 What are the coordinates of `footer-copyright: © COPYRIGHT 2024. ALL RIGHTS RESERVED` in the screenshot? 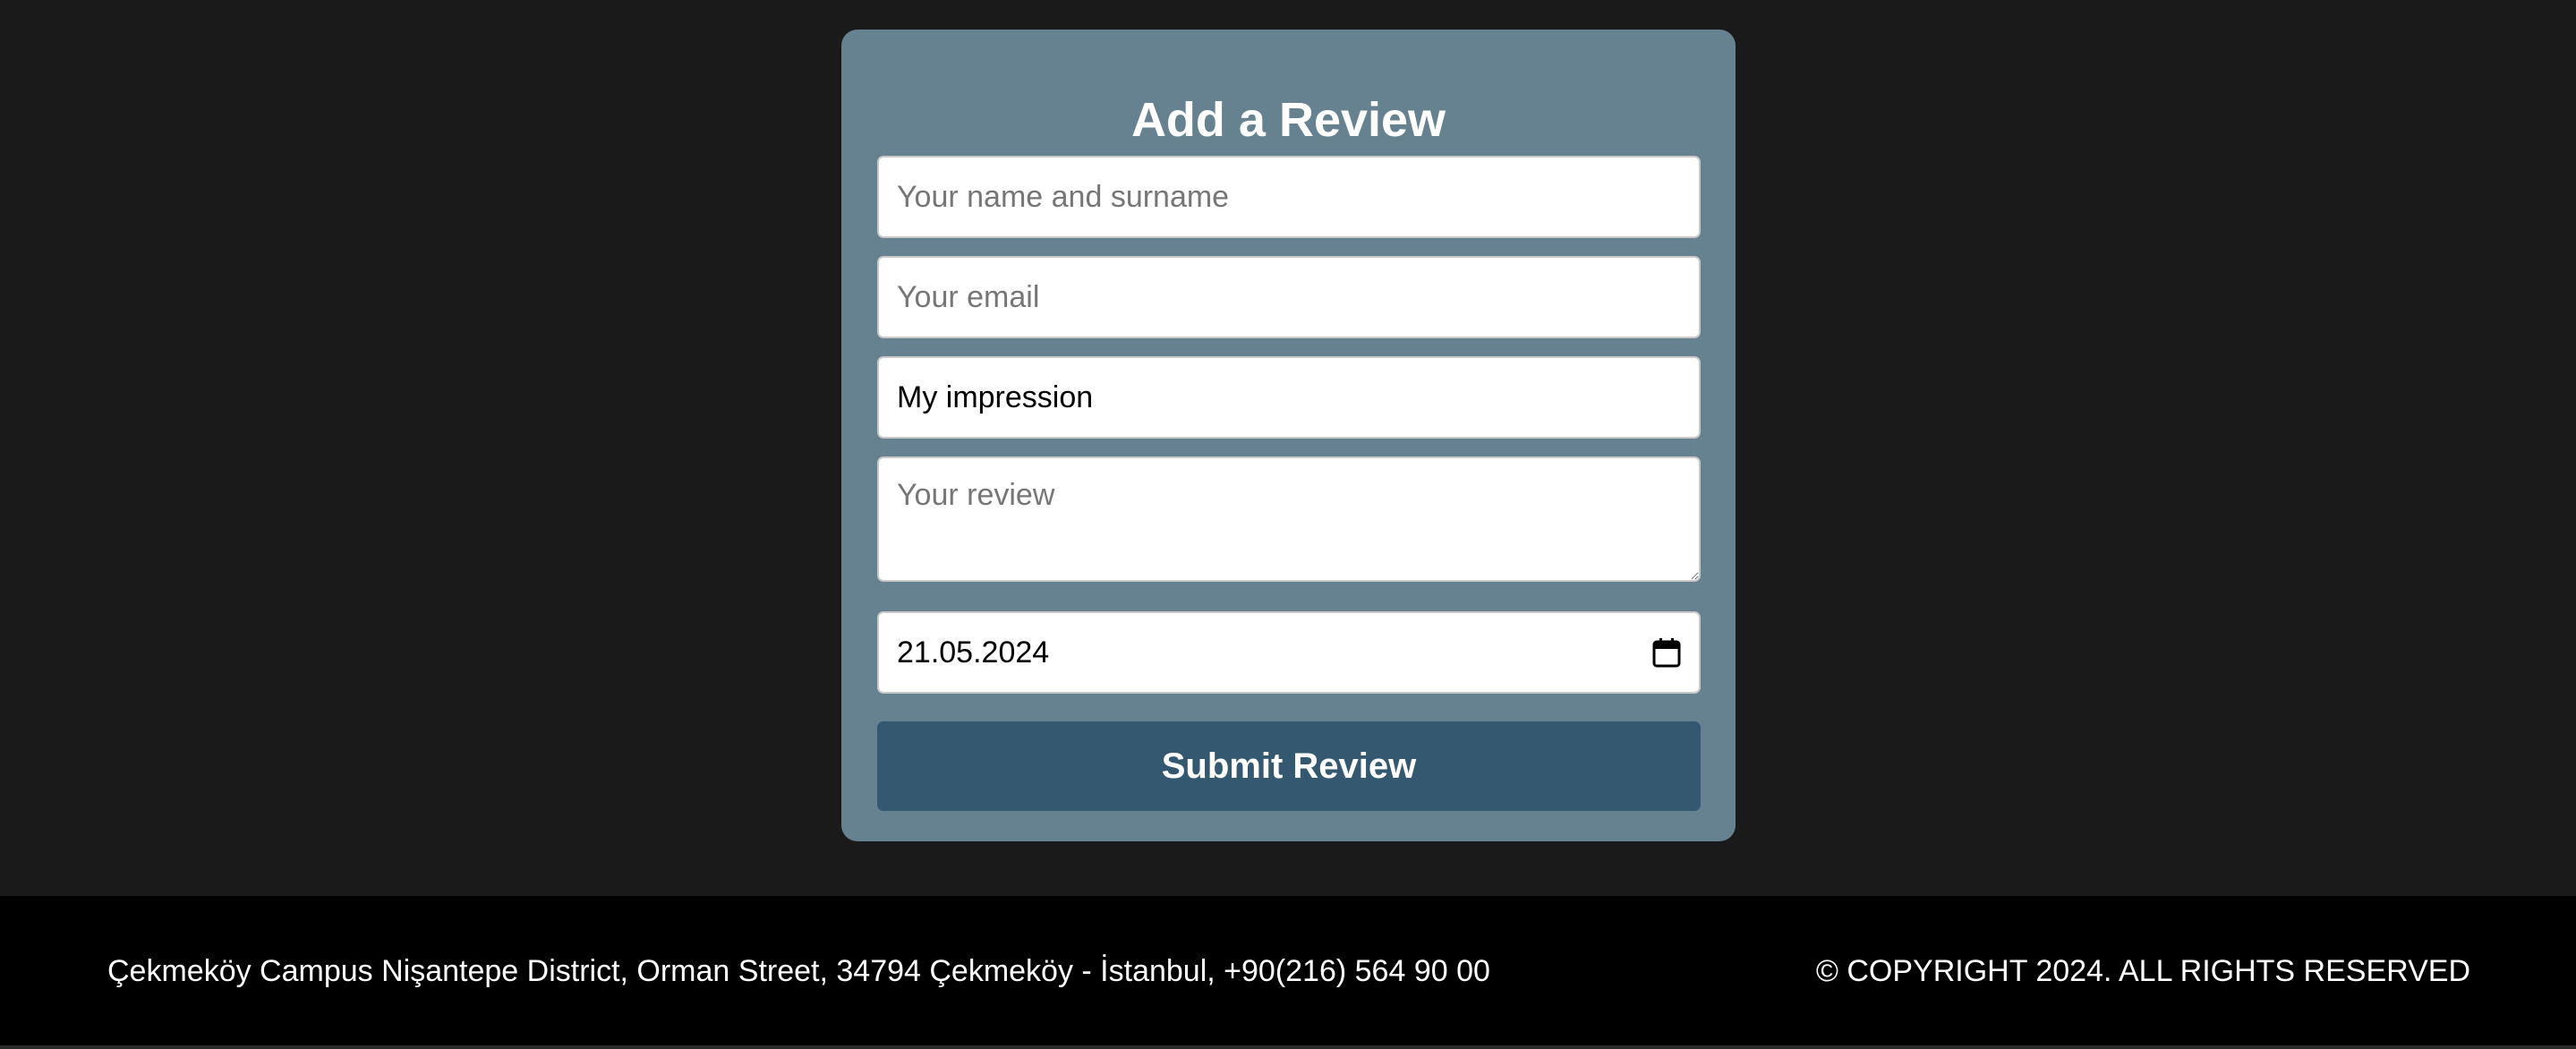 It's located at (2142, 971).